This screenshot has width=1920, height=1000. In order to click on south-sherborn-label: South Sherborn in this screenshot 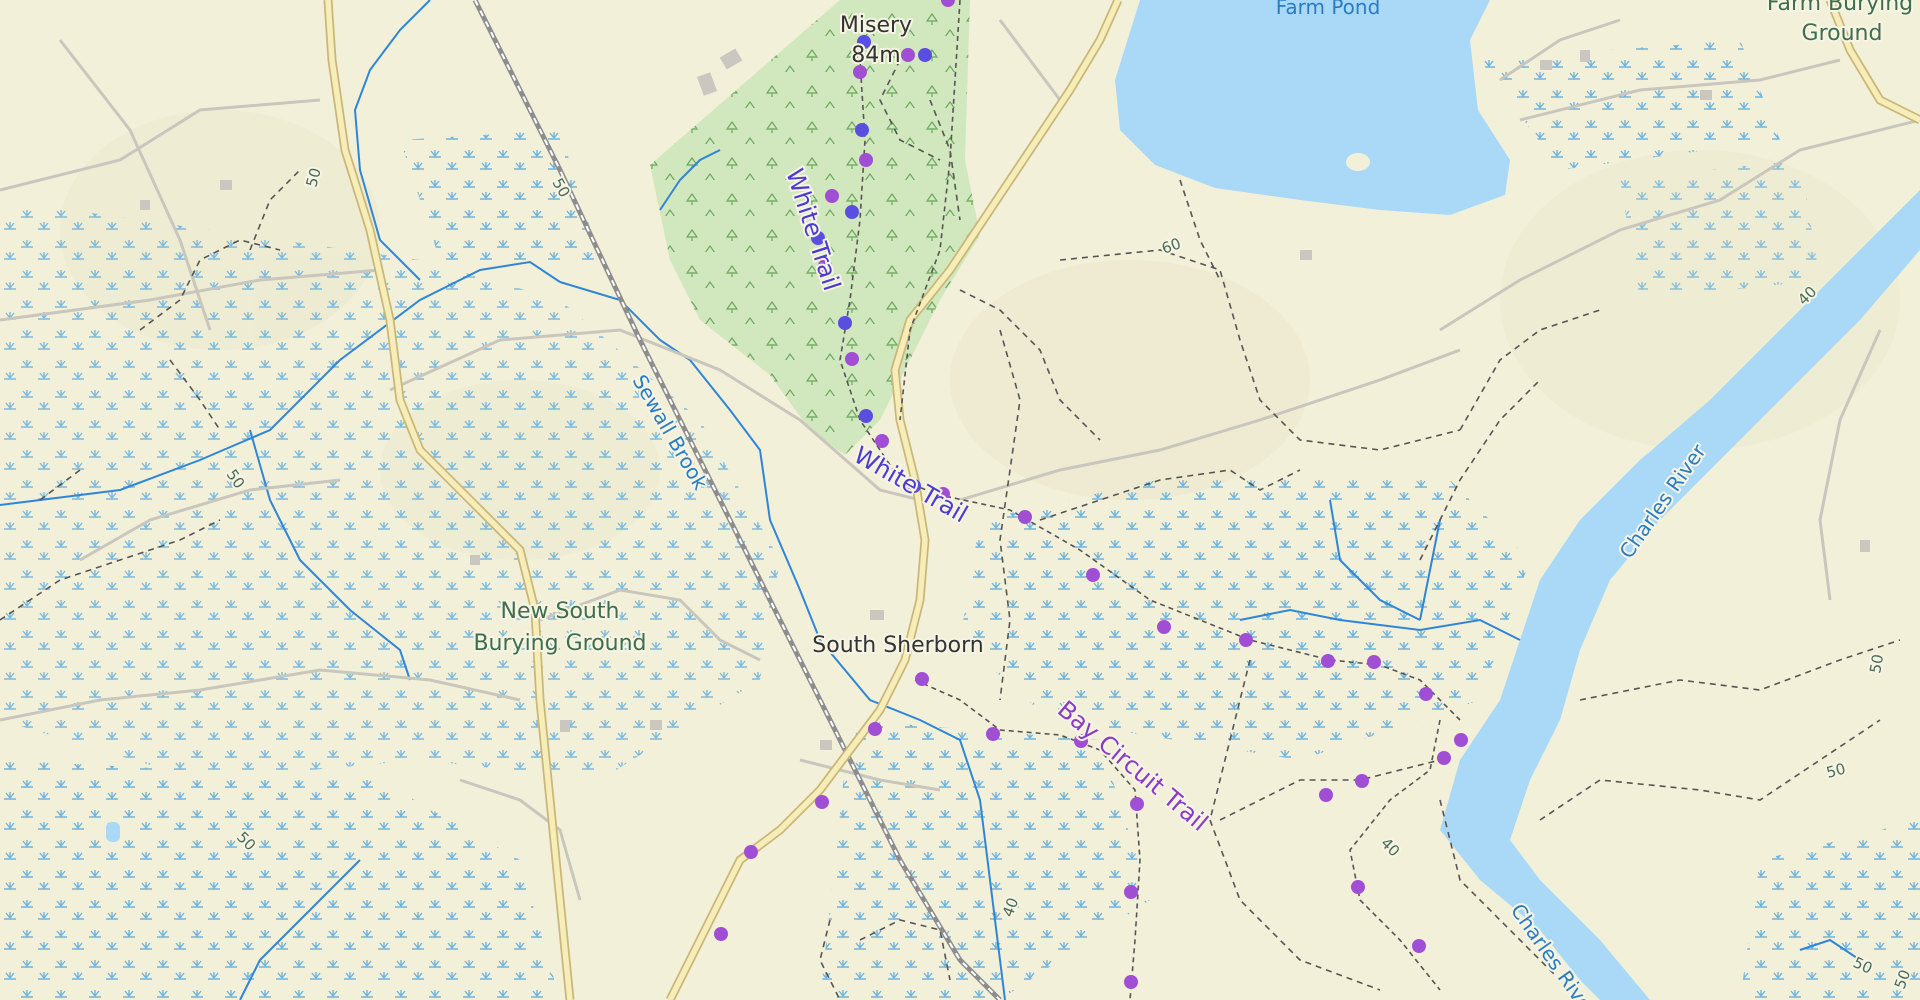, I will do `click(897, 645)`.